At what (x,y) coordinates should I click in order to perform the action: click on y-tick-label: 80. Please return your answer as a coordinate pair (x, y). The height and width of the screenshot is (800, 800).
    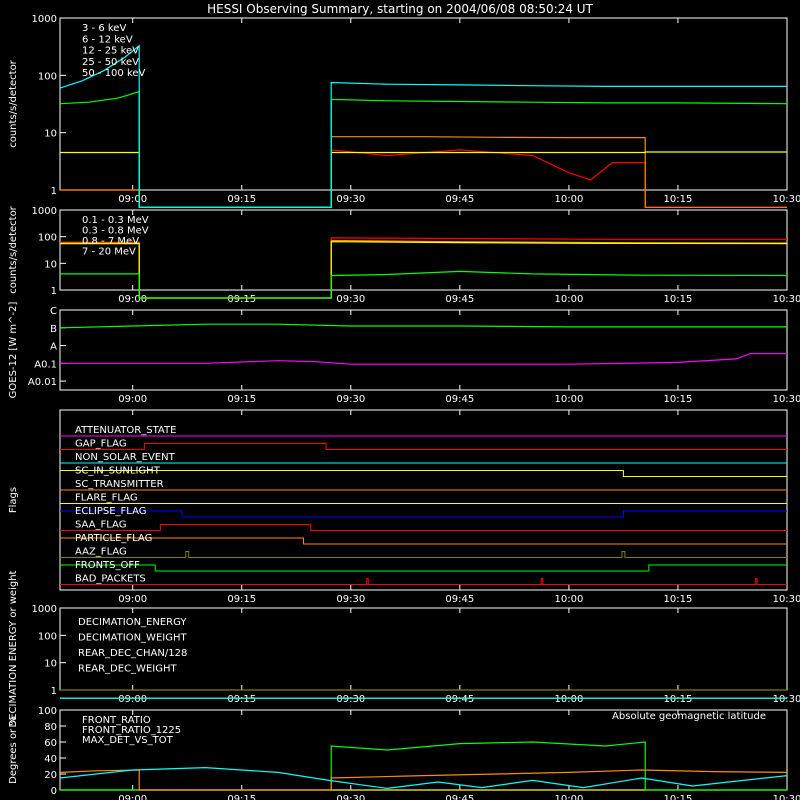
    Looking at the image, I should click on (50, 727).